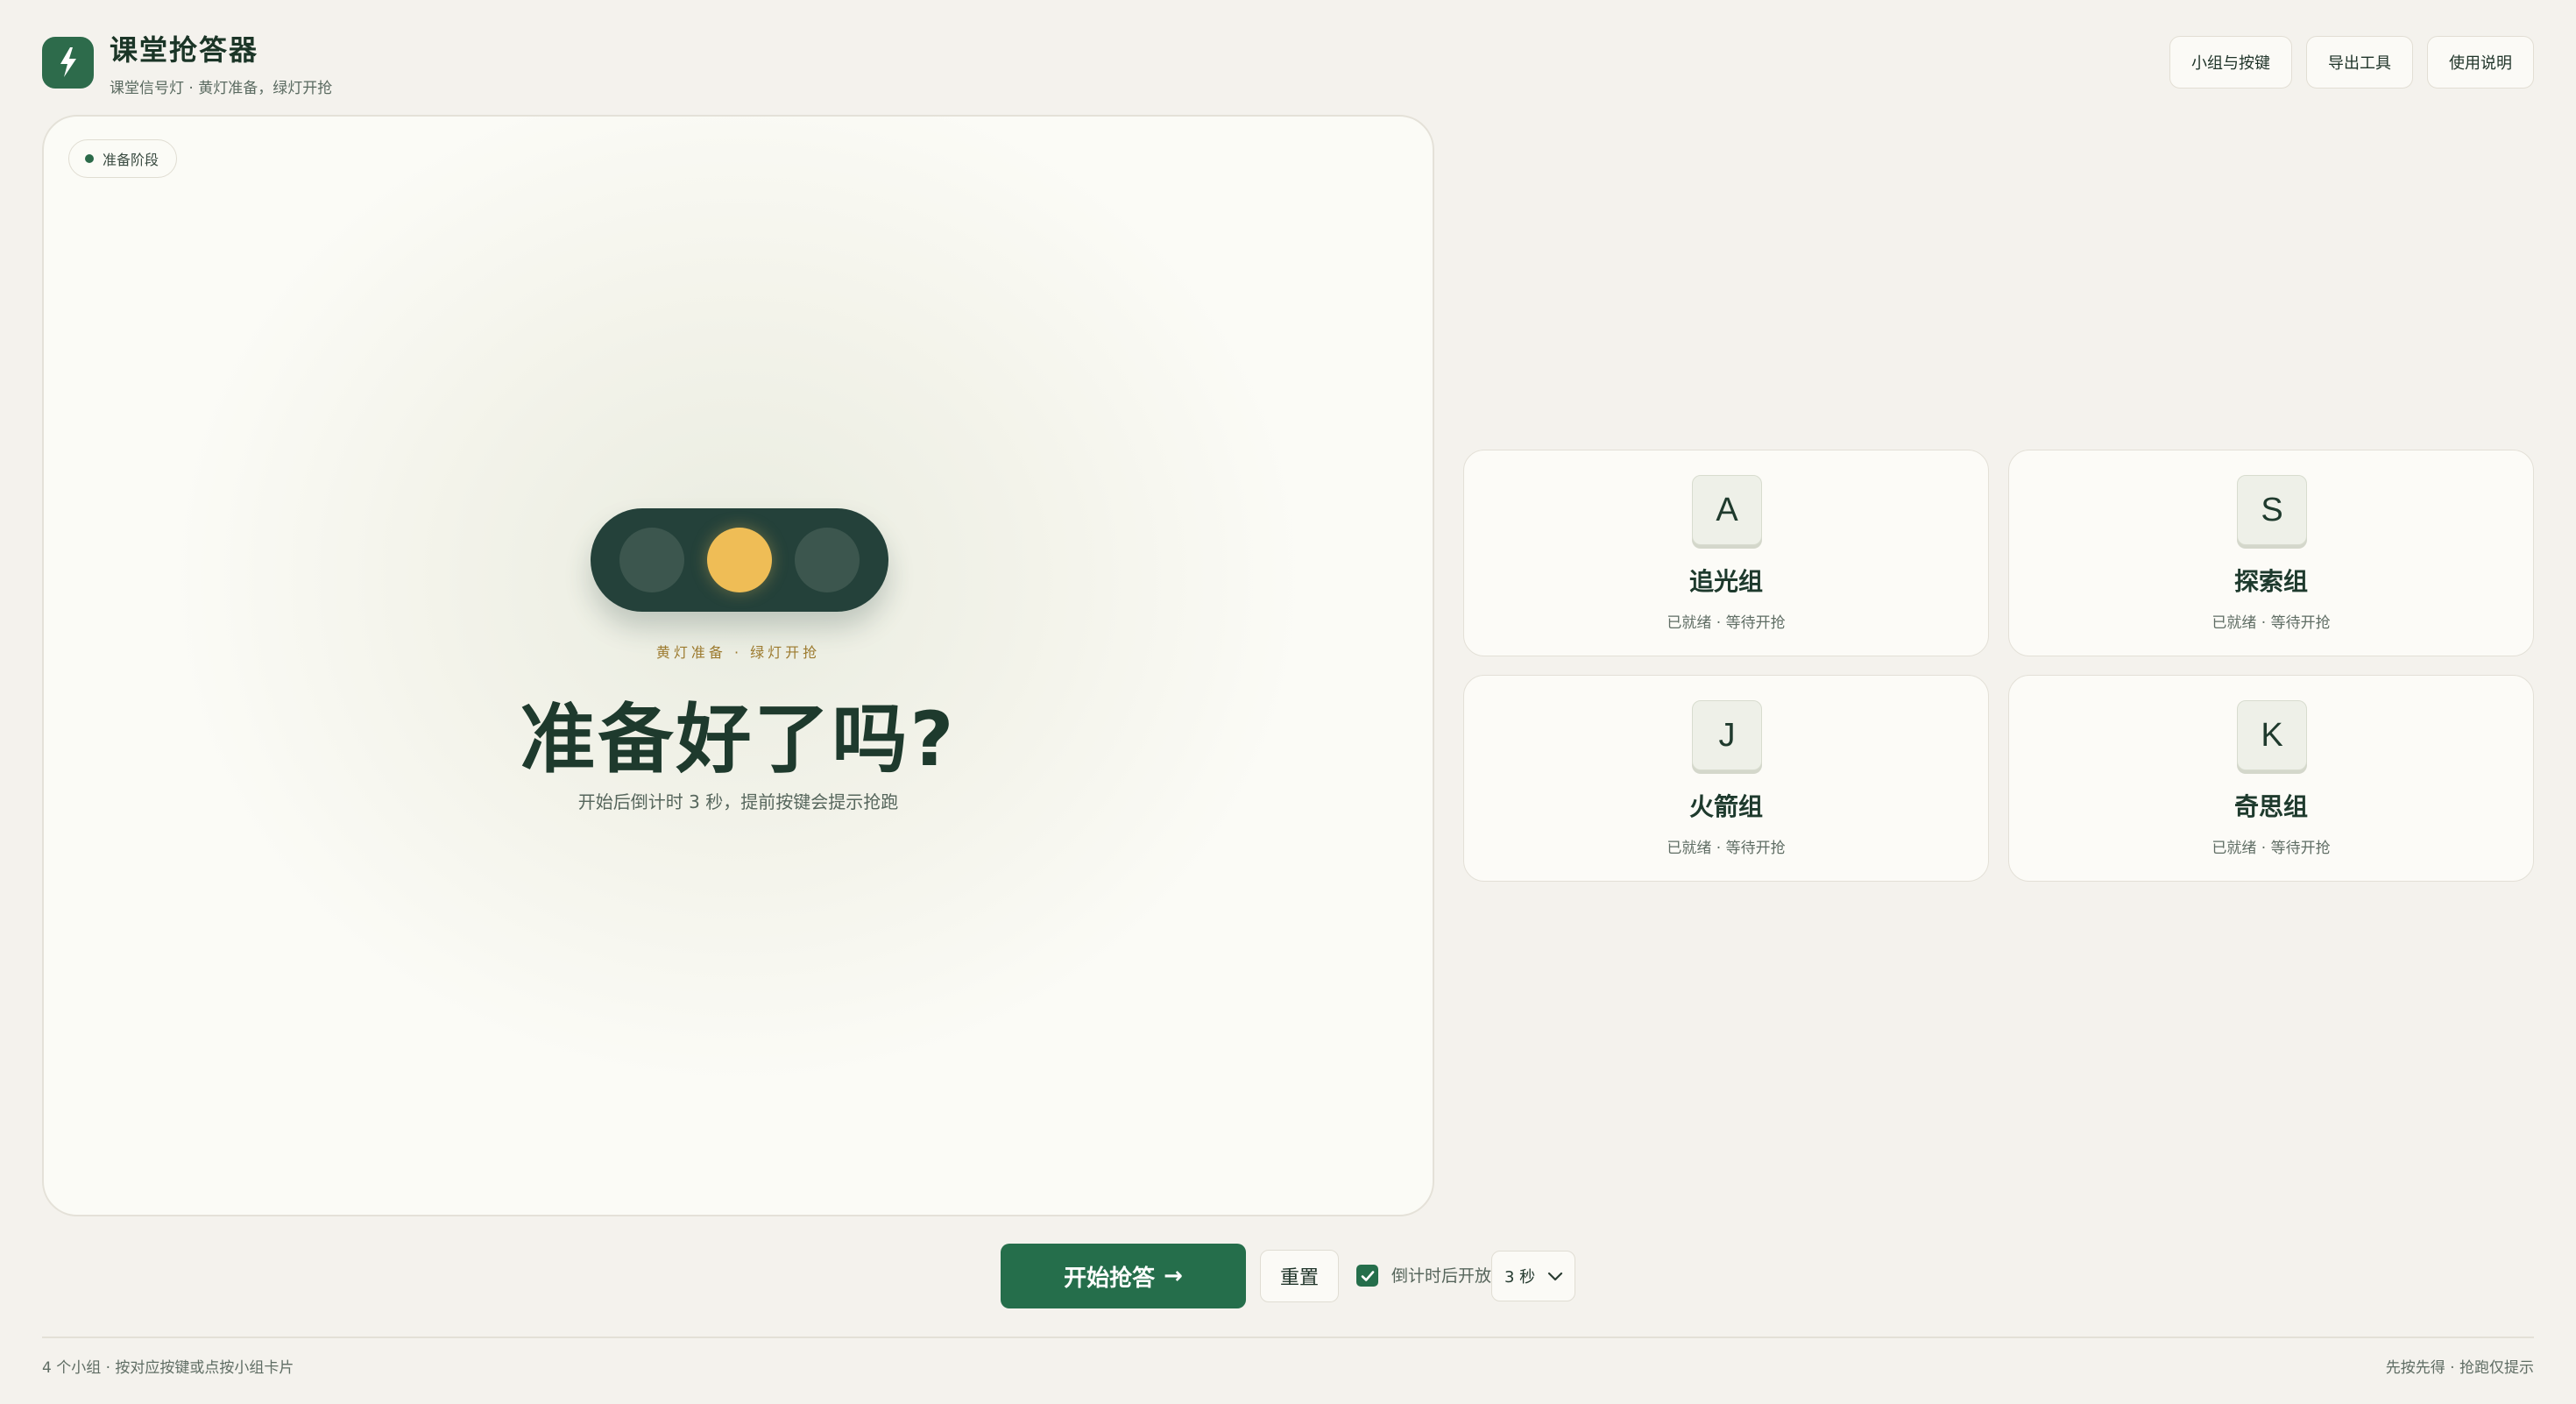  I want to click on team-card-s: S 探索组 已就绪 · 等待开抢, so click(2271, 553).